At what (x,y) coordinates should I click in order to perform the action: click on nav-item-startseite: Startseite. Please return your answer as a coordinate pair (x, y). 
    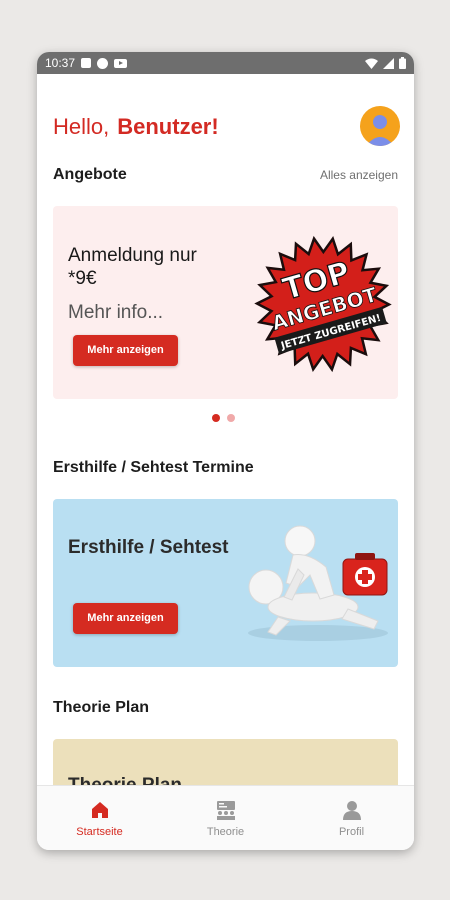
    Looking at the image, I should click on (99, 818).